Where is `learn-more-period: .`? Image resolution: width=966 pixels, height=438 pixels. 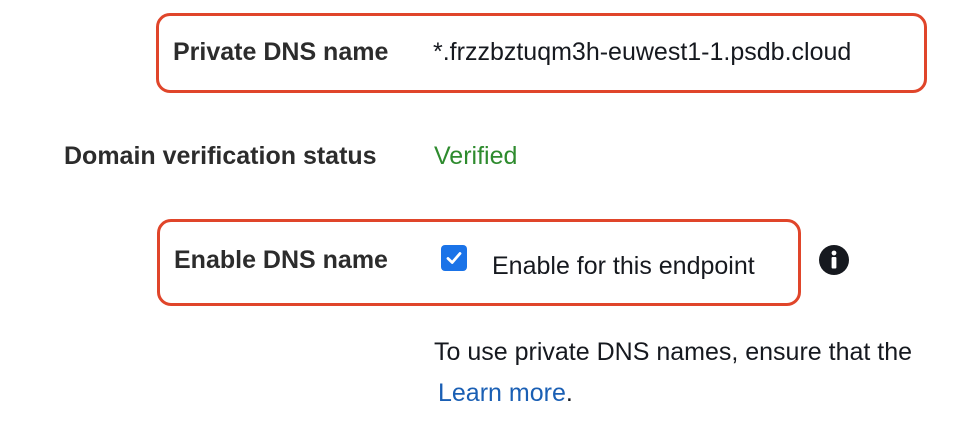 learn-more-period: . is located at coordinates (569, 393).